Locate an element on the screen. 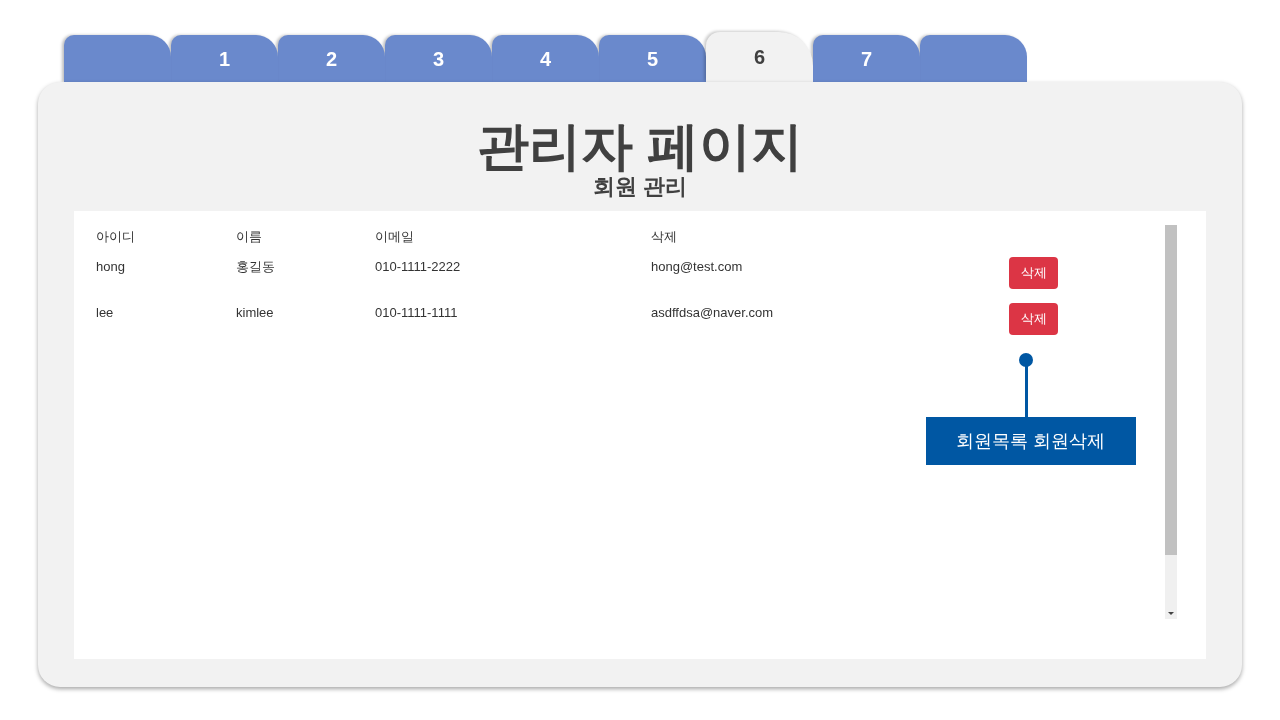 The width and height of the screenshot is (1280, 720). tab: 5 is located at coordinates (652, 58).